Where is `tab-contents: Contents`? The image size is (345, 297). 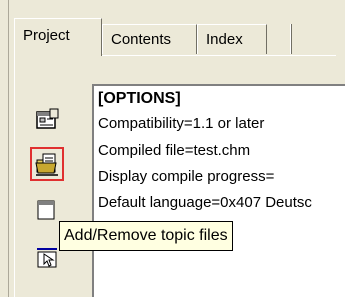 tab-contents: Contents is located at coordinates (149, 39).